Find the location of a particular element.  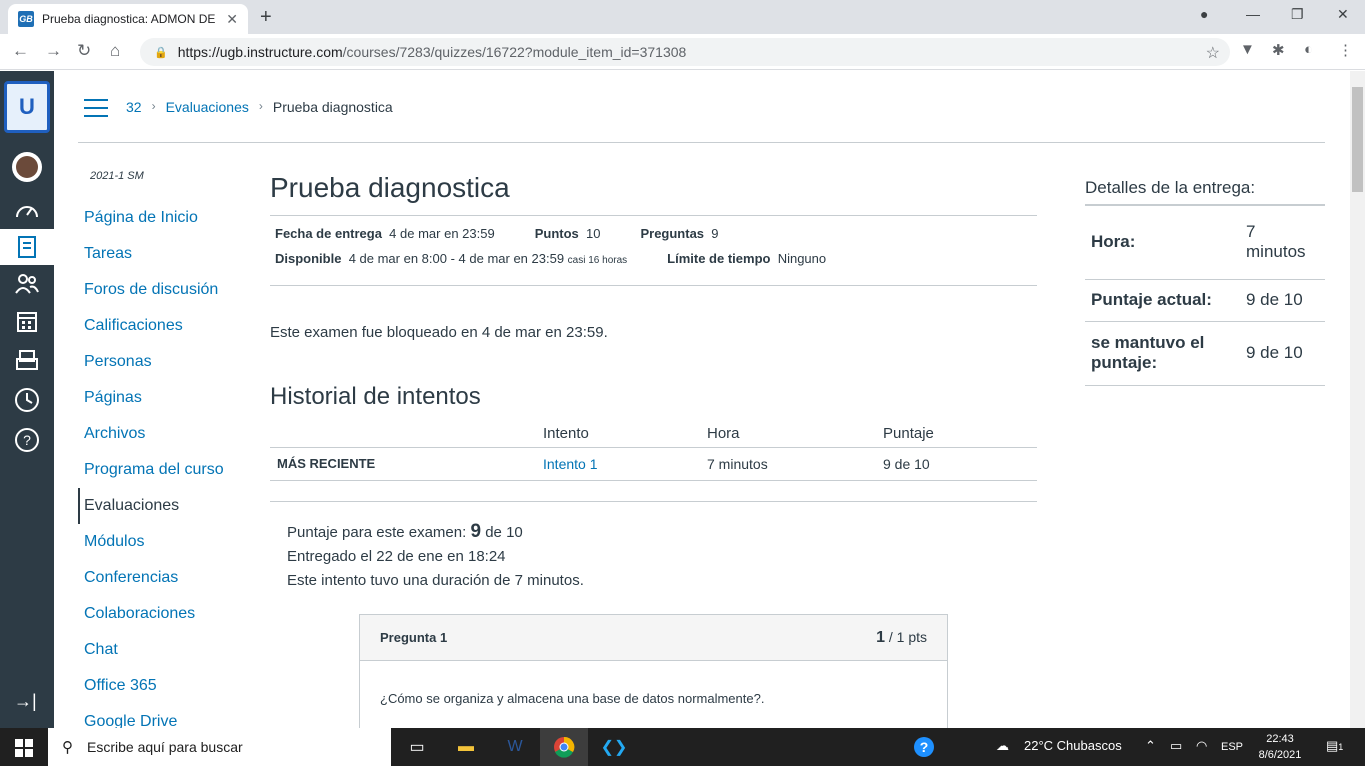

profile-avatar-icon: ◐ is located at coordinates (1308, 49).